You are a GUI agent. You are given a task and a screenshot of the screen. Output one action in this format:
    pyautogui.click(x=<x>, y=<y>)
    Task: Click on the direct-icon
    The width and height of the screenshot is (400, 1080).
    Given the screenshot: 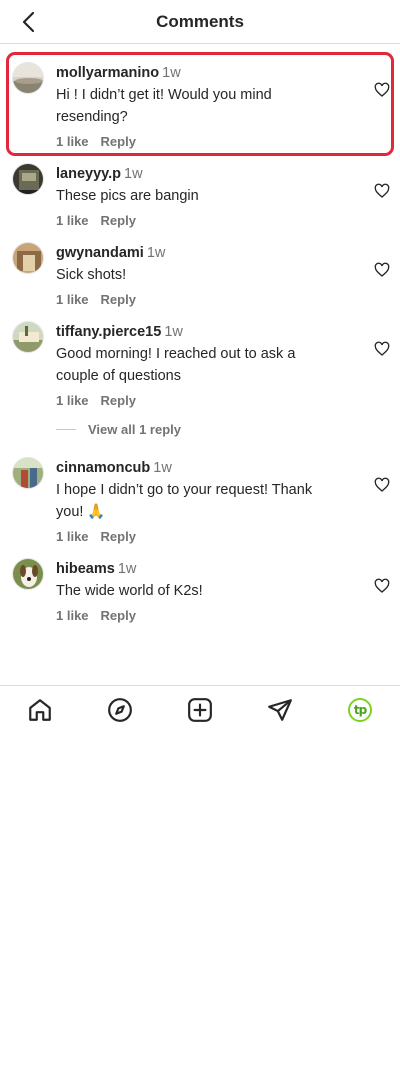 What is the action you would take?
    pyautogui.click(x=280, y=709)
    